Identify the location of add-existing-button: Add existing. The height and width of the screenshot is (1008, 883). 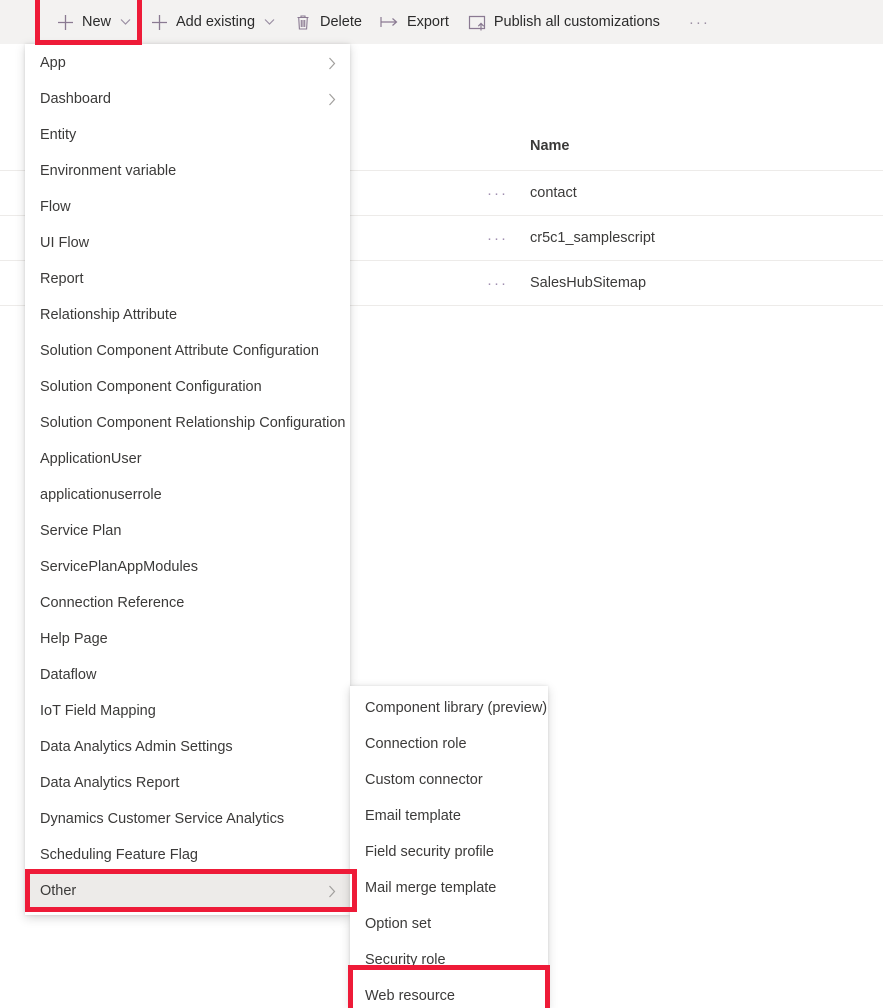
(212, 22).